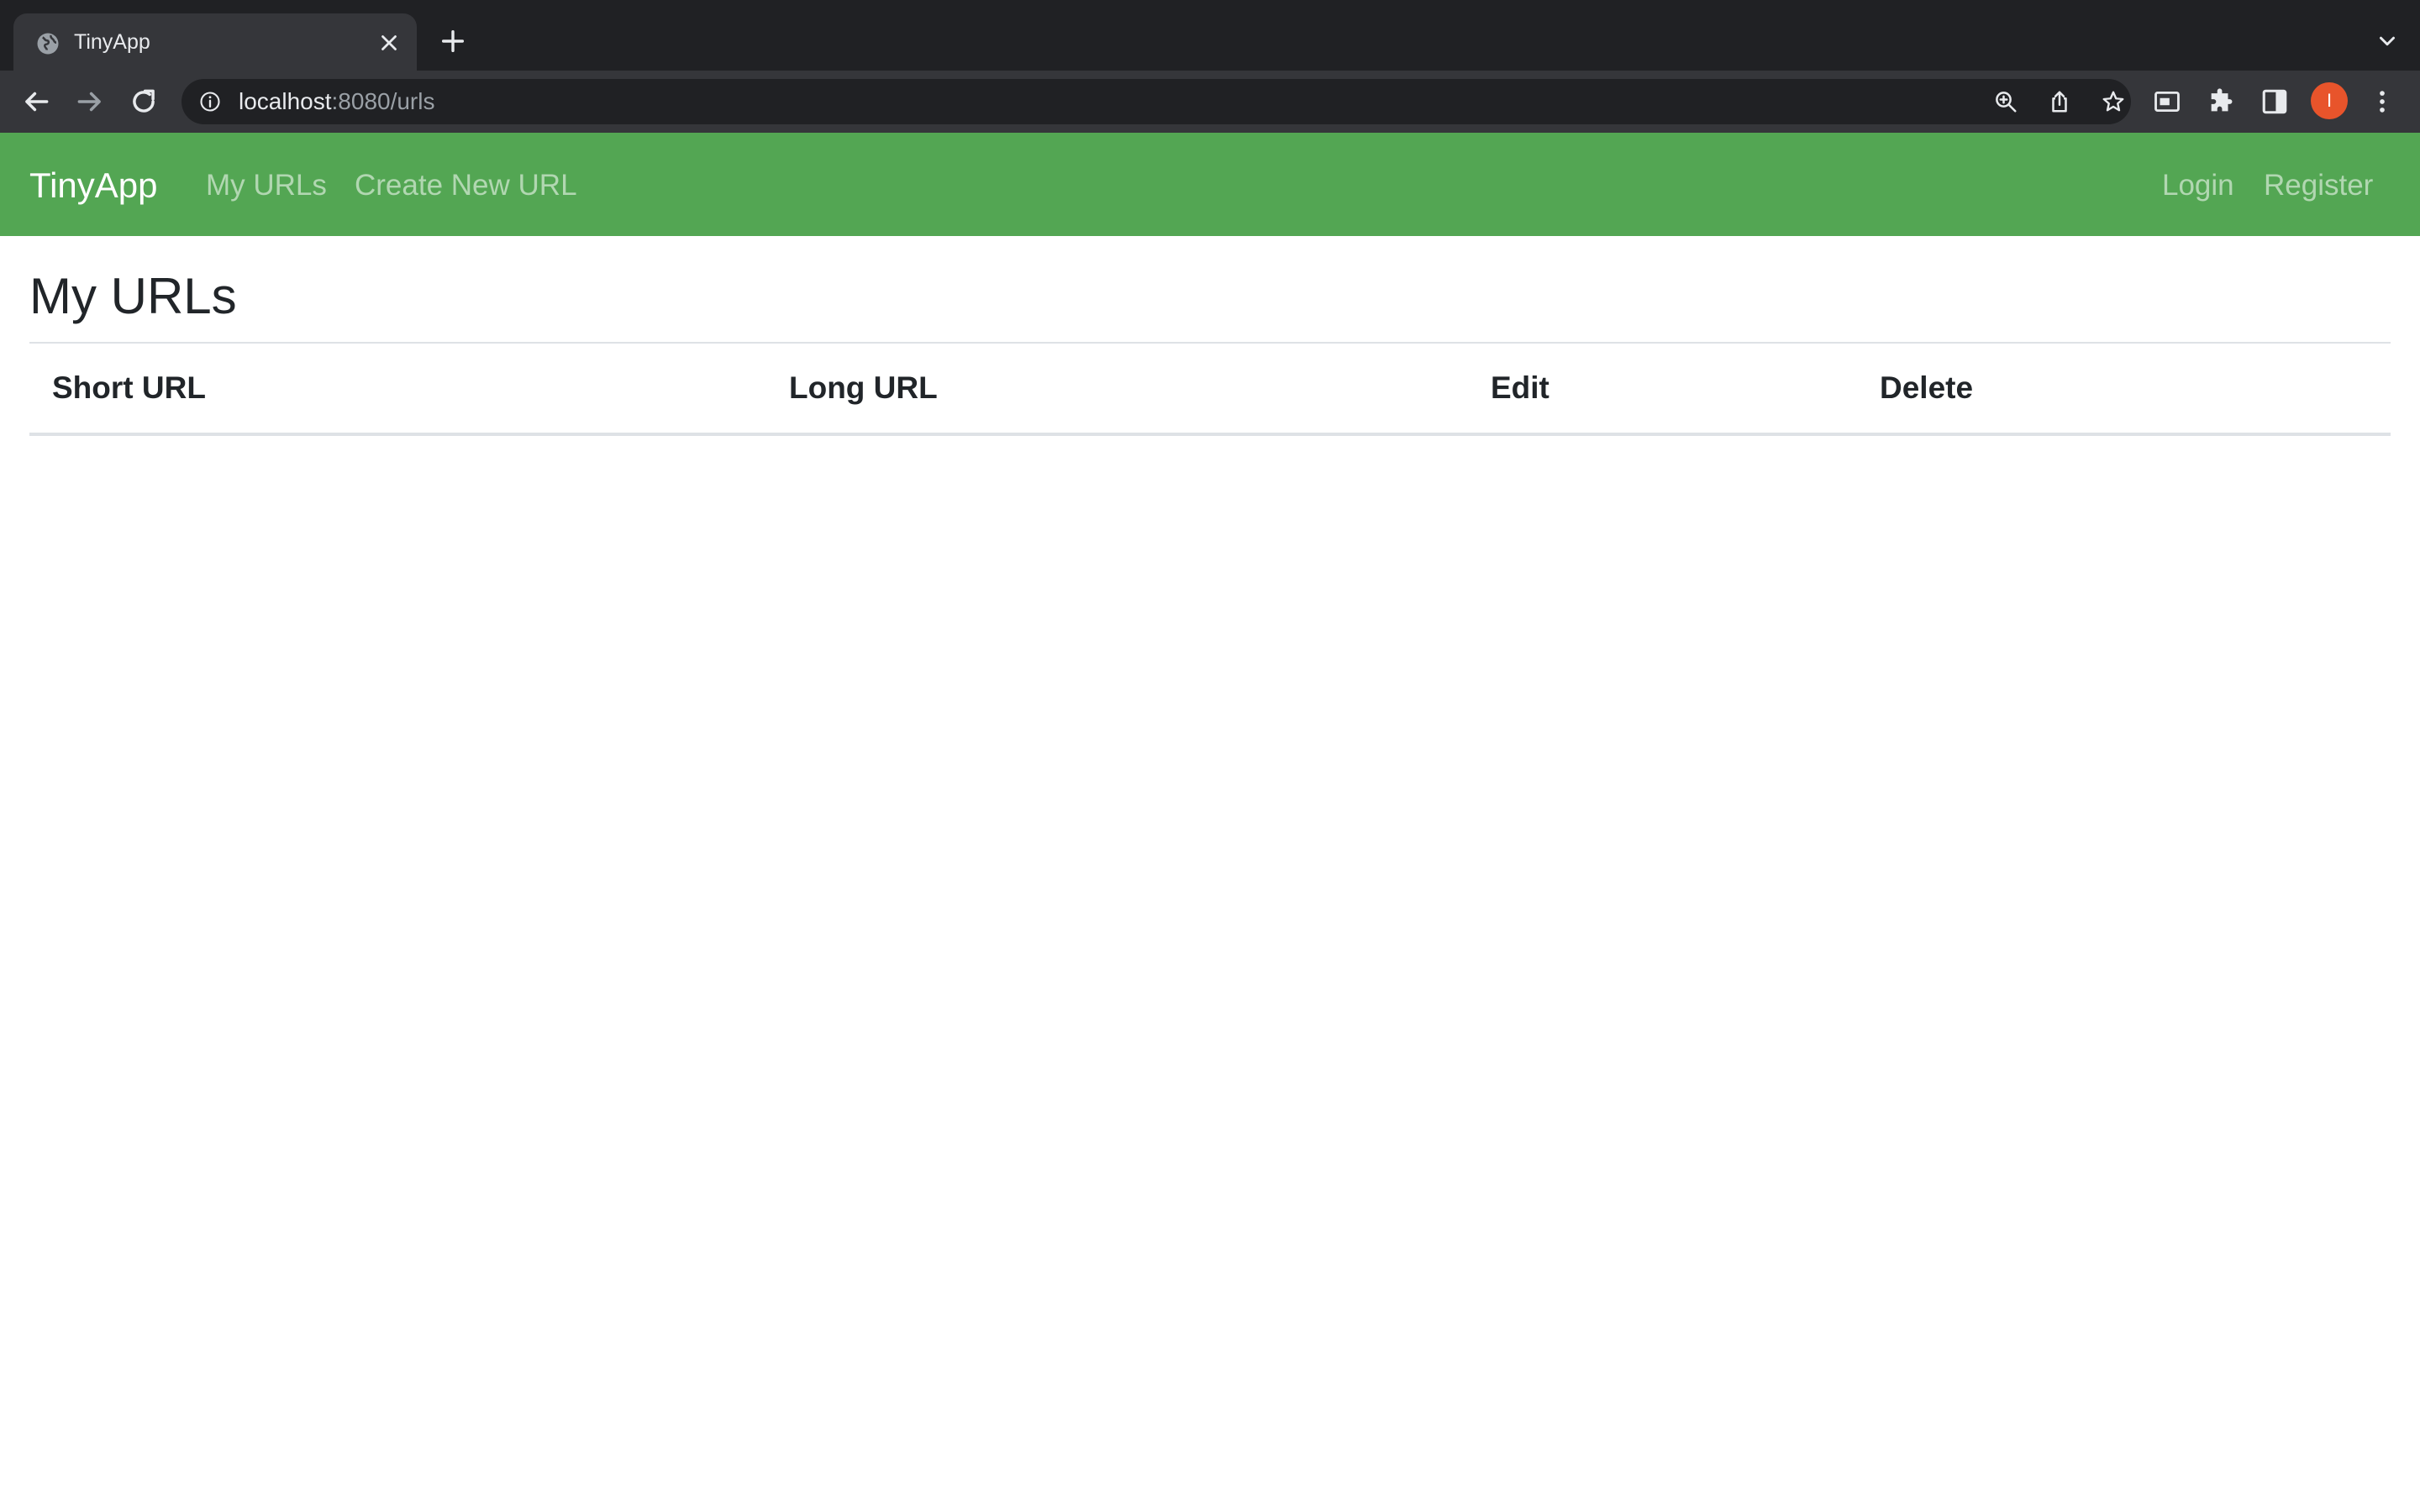 Image resolution: width=2420 pixels, height=1512 pixels. What do you see at coordinates (1210, 35) in the screenshot?
I see `browser-tabstrip: TinyApp` at bounding box center [1210, 35].